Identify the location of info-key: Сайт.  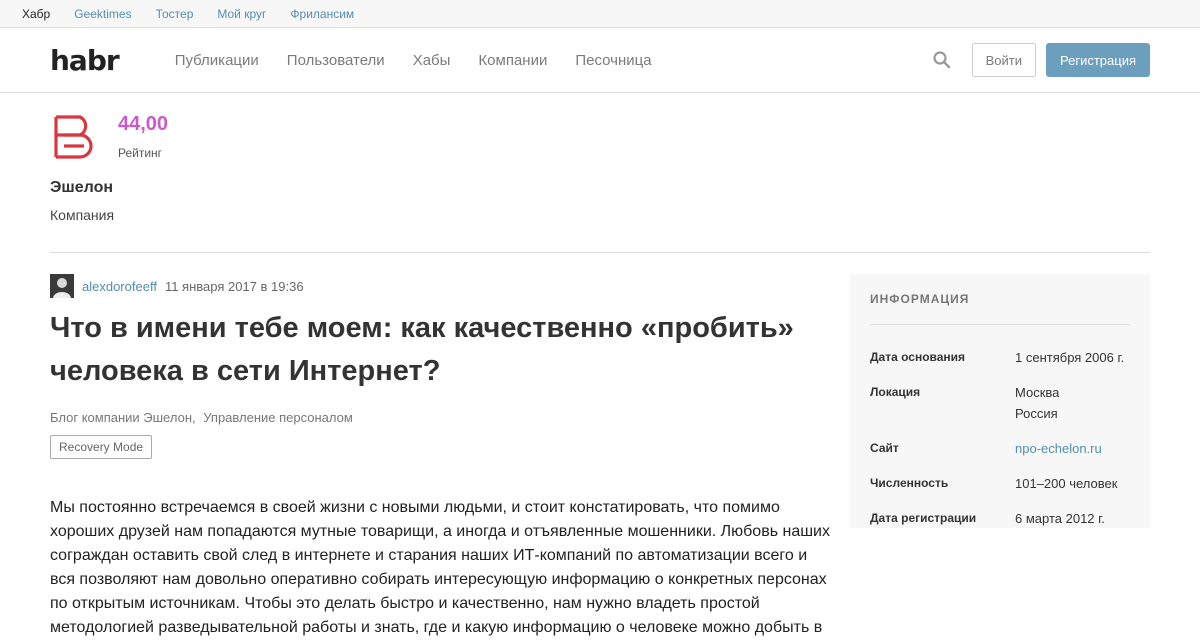
(884, 448).